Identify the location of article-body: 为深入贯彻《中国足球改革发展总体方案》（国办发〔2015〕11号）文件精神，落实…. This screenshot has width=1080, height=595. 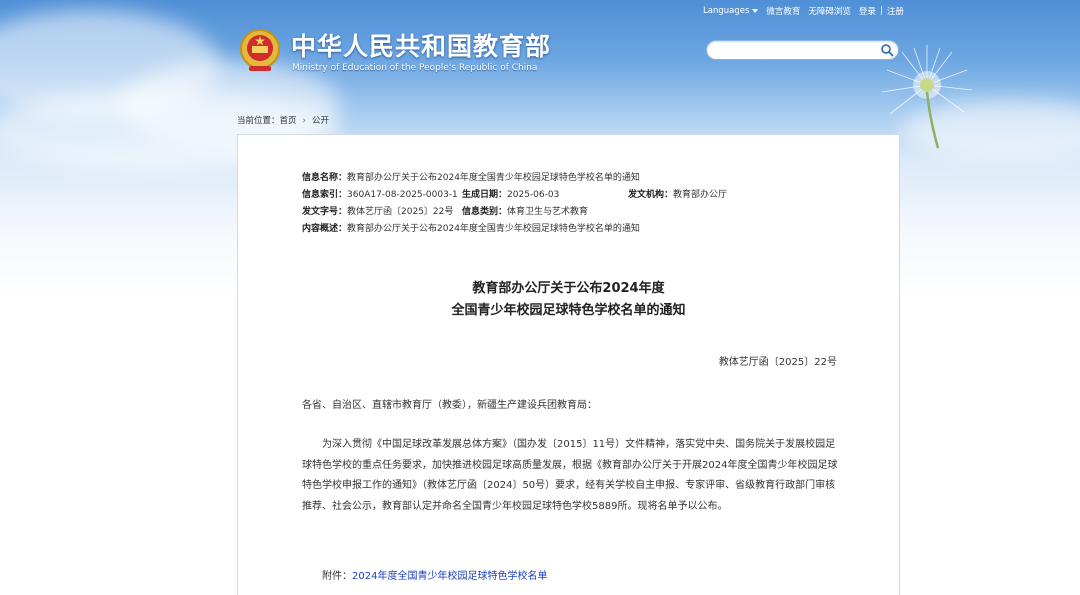
(570, 476).